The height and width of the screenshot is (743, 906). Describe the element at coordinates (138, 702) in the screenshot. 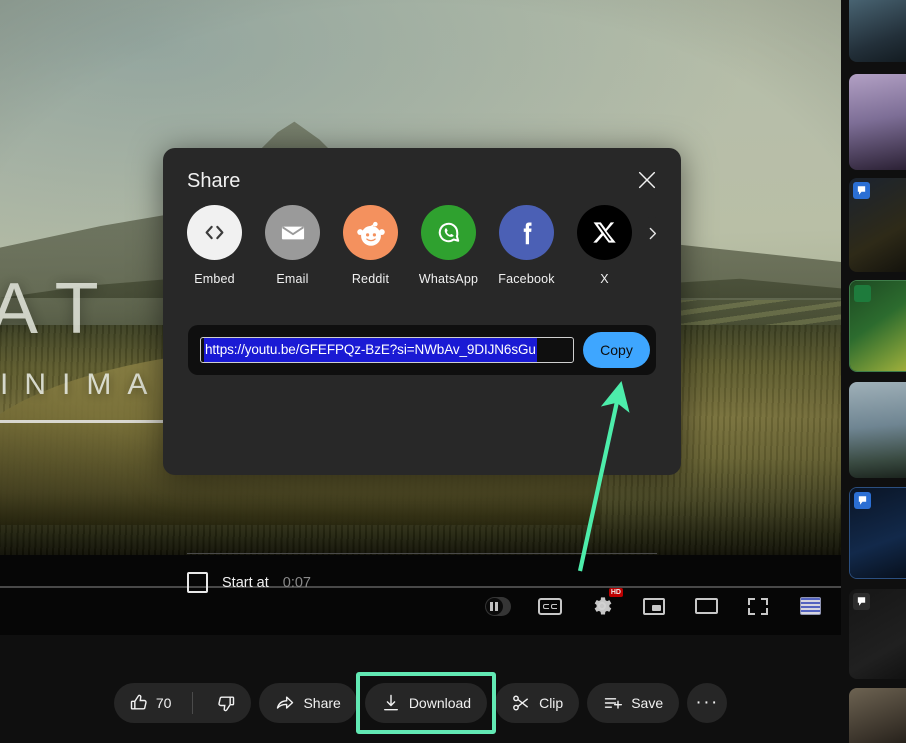

I see `thumbs-up-icon` at that location.